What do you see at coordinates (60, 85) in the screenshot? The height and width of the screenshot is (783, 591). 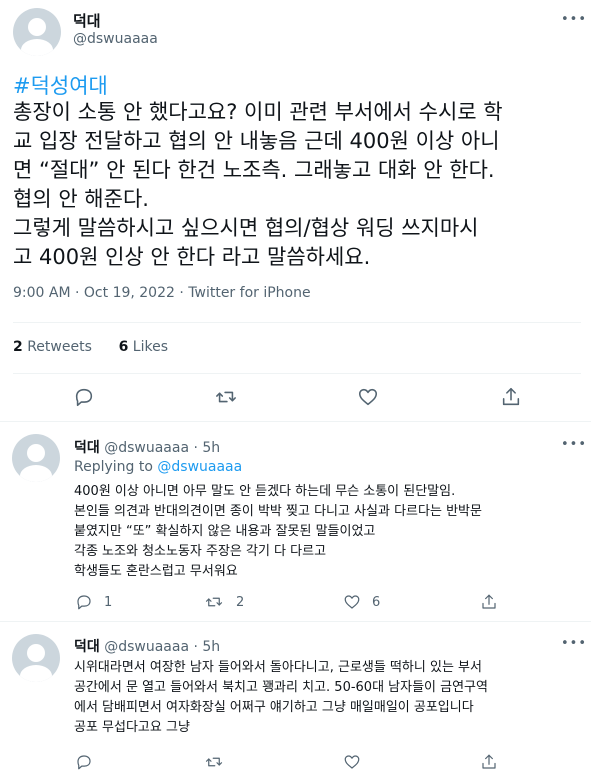 I see `hashtag-link: #덕성여대` at bounding box center [60, 85].